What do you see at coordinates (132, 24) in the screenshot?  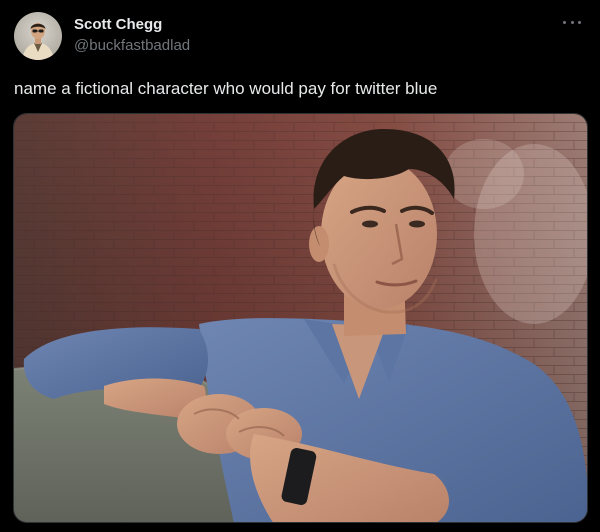 I see `author-display-name: Scott Chegg` at bounding box center [132, 24].